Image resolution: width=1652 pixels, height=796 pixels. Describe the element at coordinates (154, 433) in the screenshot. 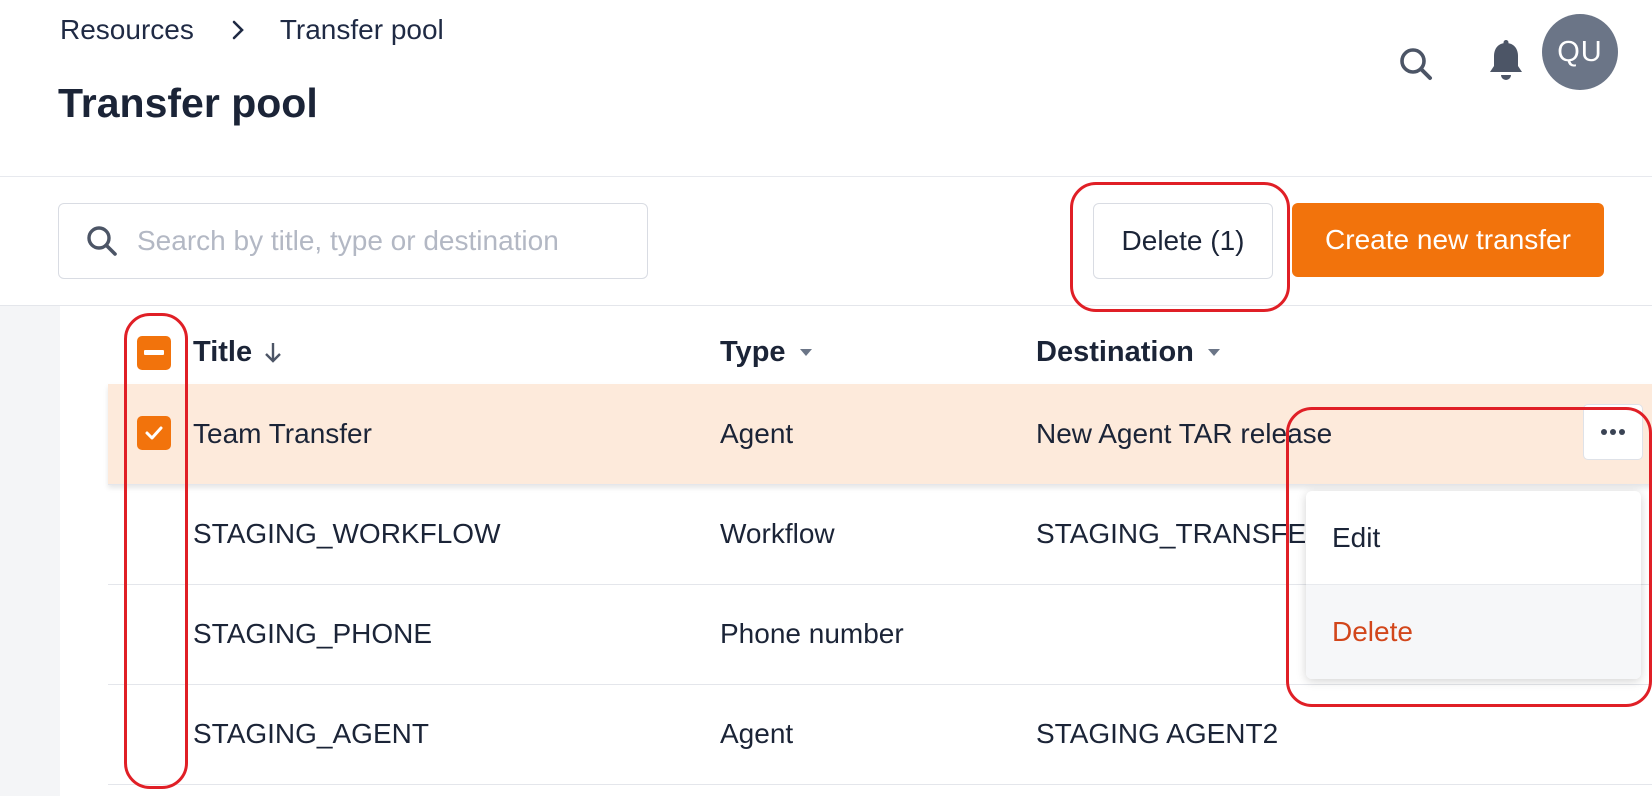

I see `checkbox-checked-icon` at that location.